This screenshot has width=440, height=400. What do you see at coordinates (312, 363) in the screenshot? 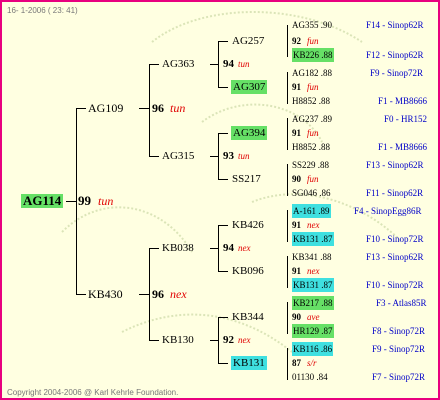
I see `gen4-quality: s/r` at bounding box center [312, 363].